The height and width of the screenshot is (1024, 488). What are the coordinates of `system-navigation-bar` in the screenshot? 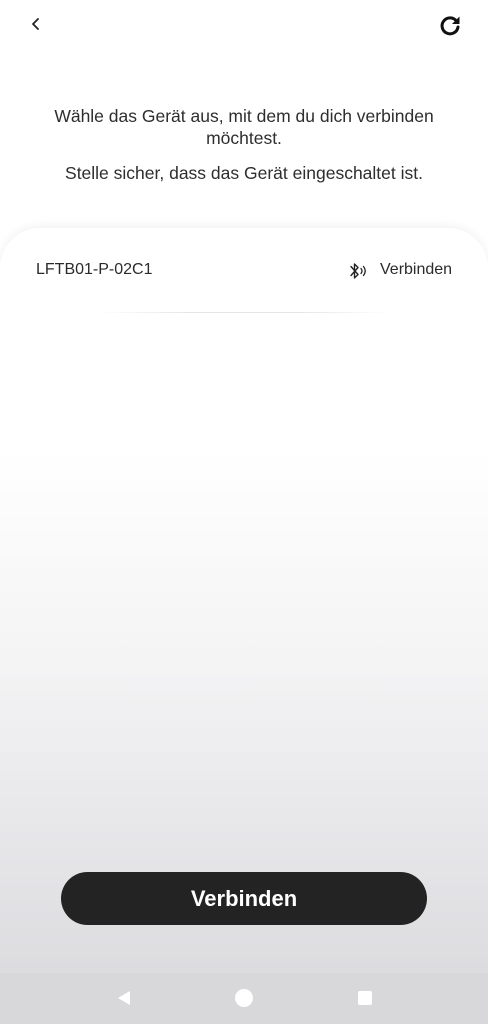 It's located at (244, 998).